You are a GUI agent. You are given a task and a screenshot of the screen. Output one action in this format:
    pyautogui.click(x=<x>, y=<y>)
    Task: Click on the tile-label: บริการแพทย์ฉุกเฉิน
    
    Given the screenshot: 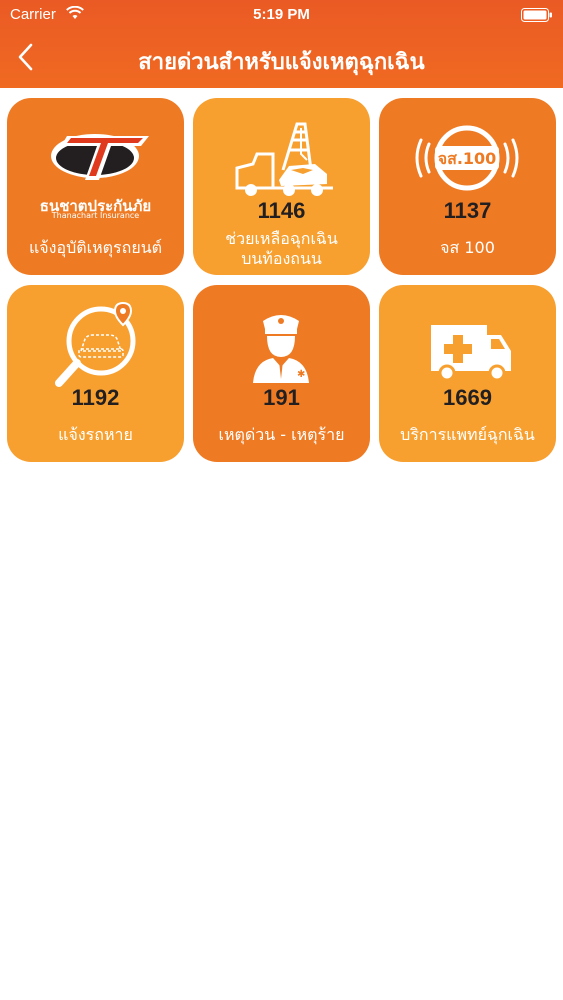 What is the action you would take?
    pyautogui.click(x=467, y=434)
    